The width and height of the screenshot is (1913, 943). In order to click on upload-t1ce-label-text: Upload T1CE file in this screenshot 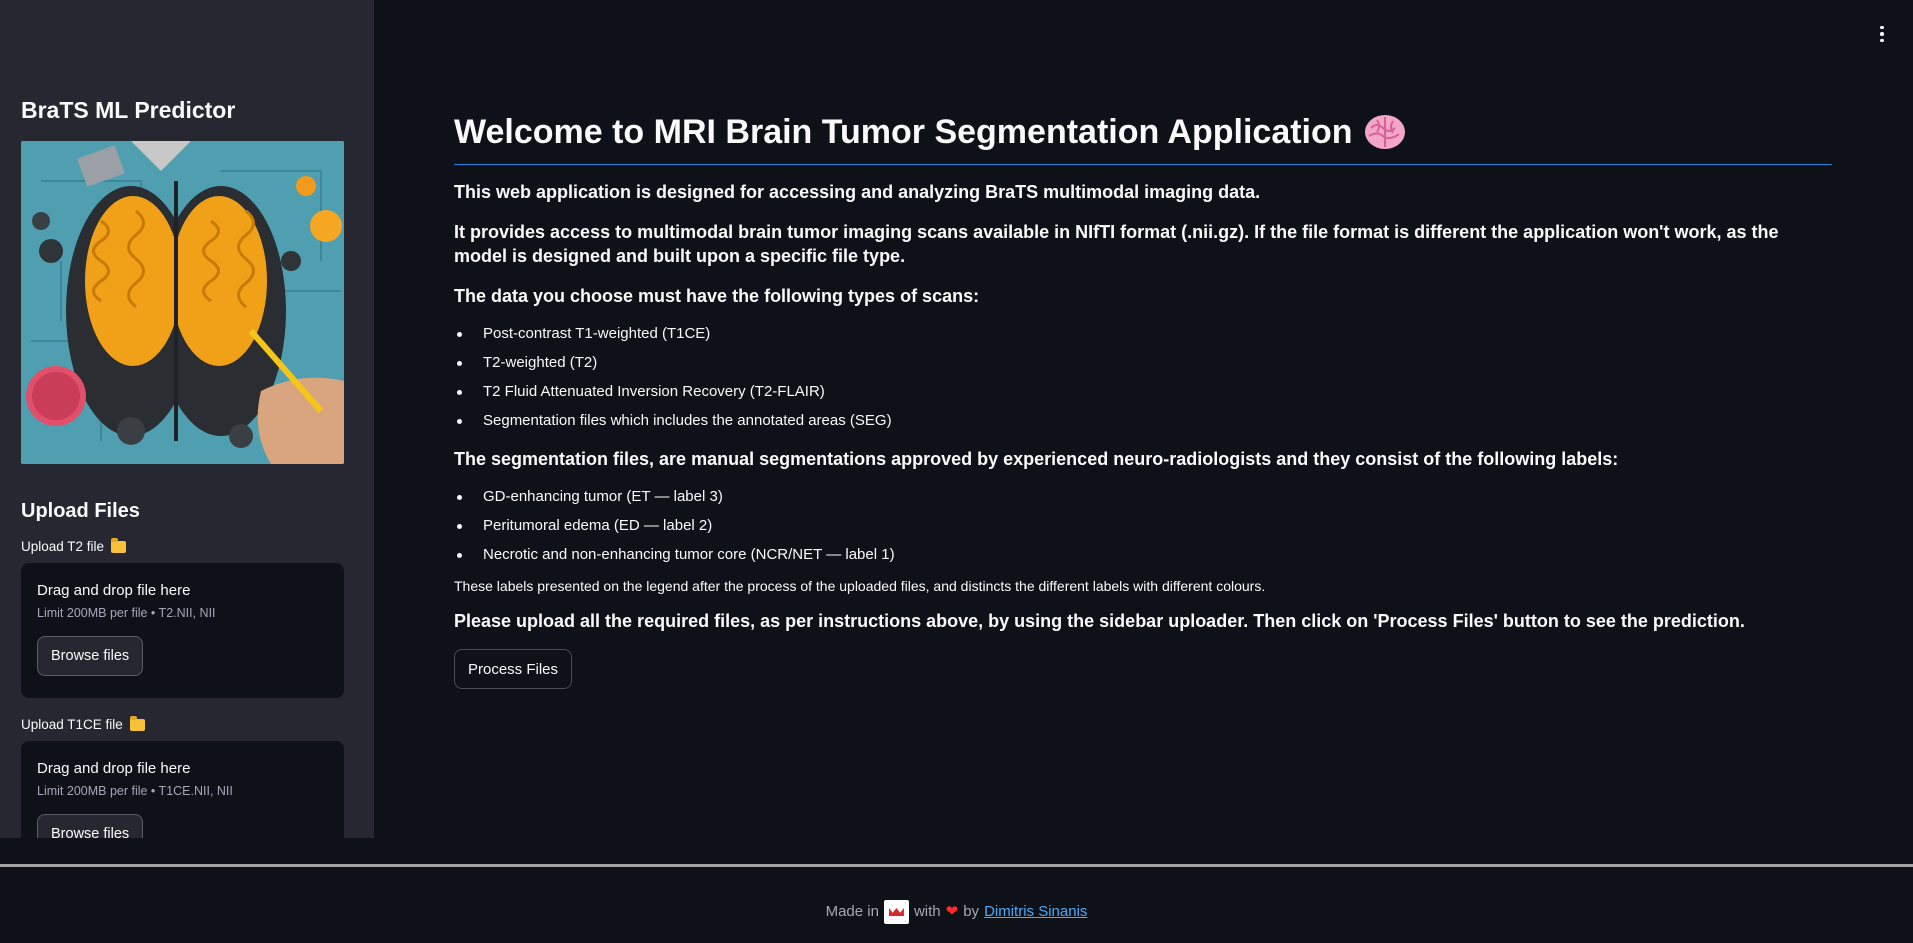, I will do `click(72, 724)`.